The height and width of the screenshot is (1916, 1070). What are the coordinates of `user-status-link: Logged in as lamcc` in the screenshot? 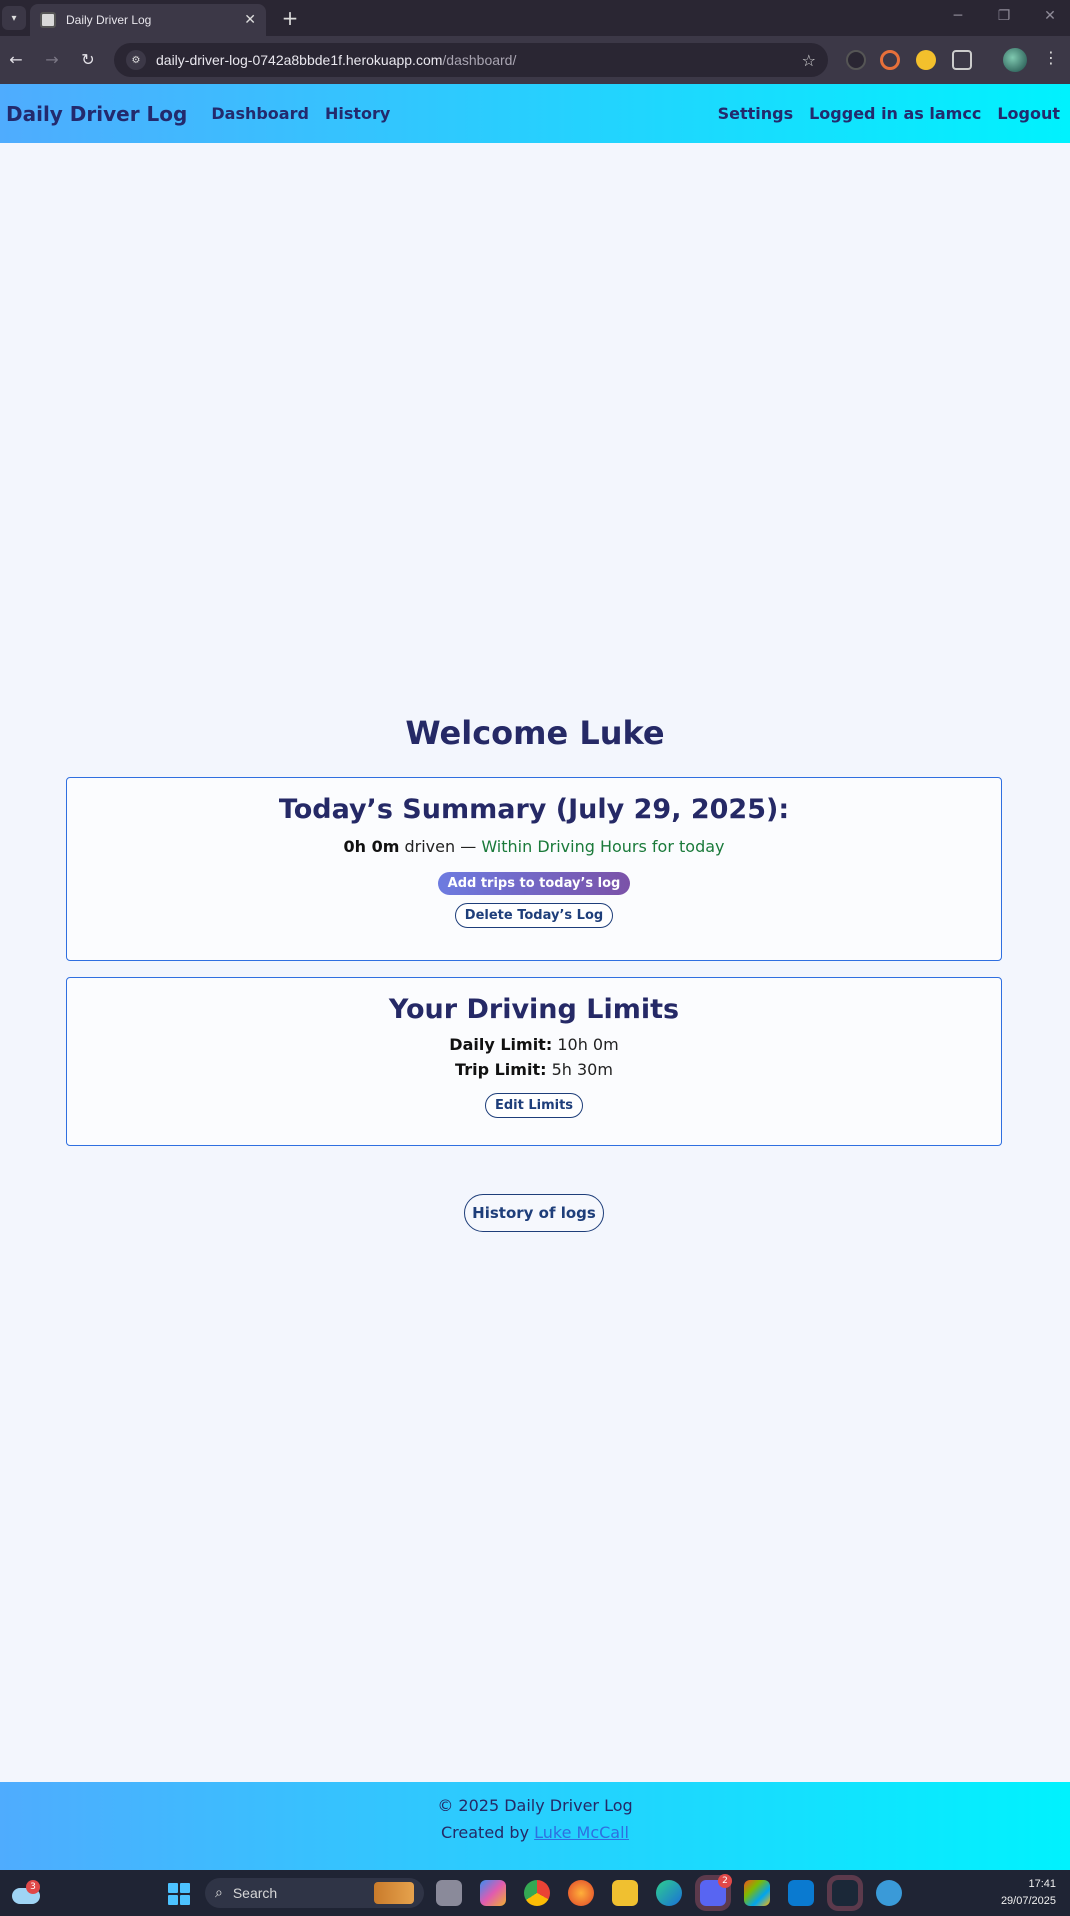 It's located at (895, 113).